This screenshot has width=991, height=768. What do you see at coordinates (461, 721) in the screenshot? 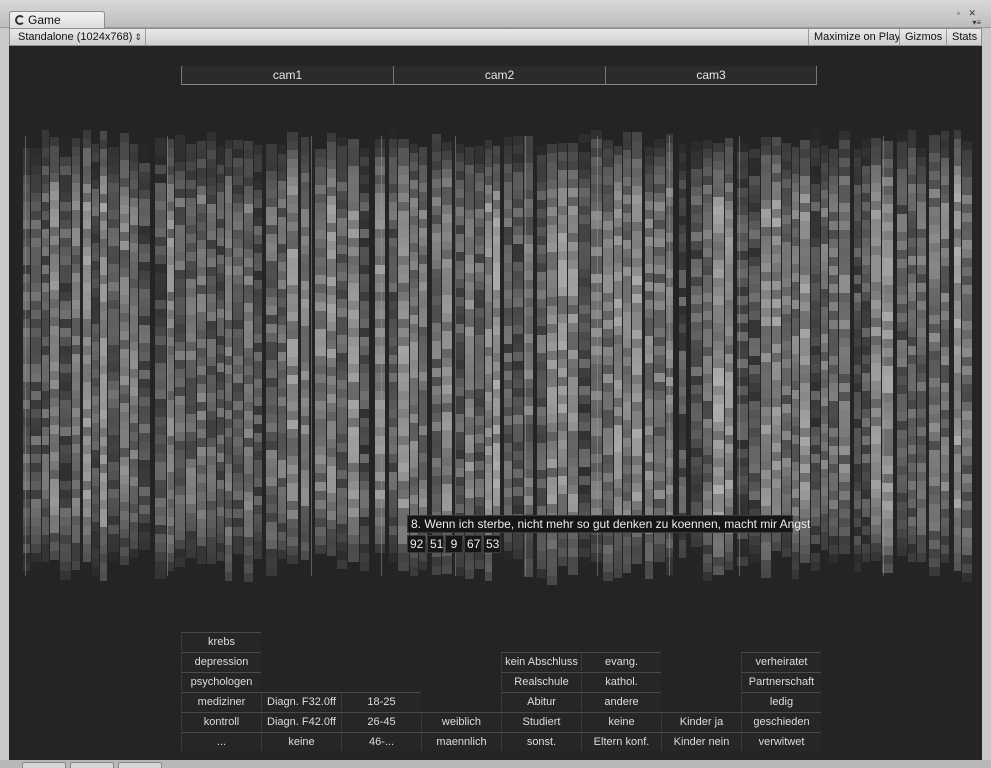
I see `filter-gender-weiblich: weiblich` at bounding box center [461, 721].